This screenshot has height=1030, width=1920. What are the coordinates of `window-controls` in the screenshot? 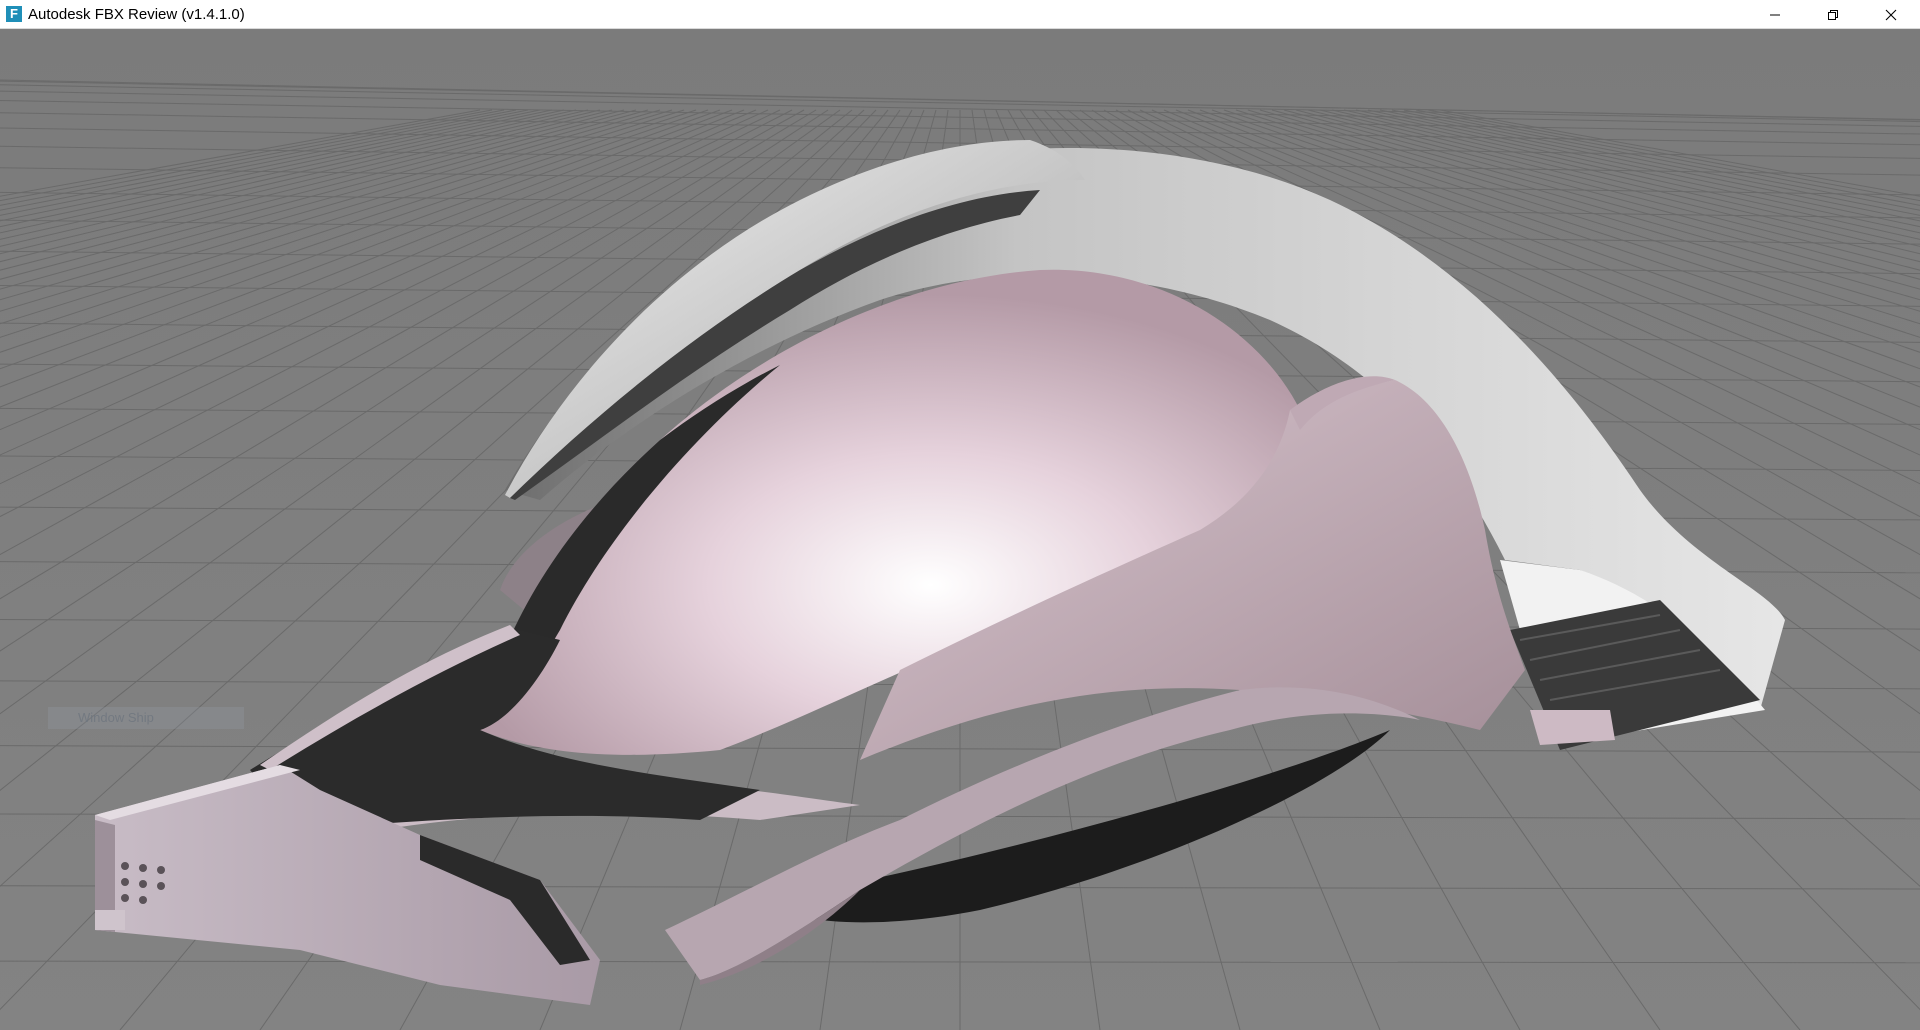 It's located at (1833, 14).